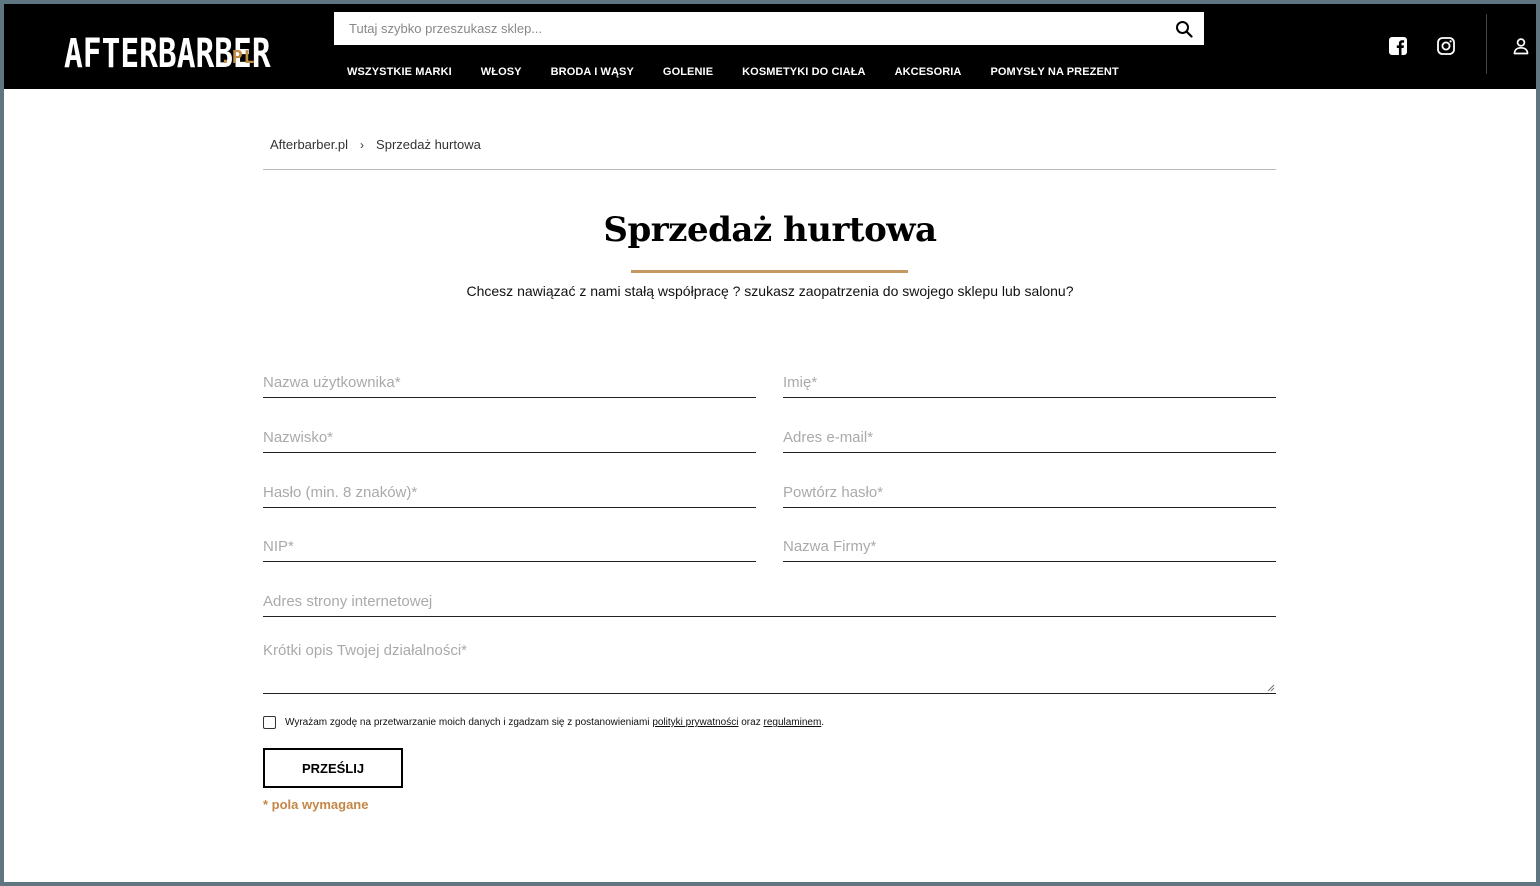 Image resolution: width=1540 pixels, height=886 pixels. Describe the element at coordinates (1486, 44) in the screenshot. I see `header-divider` at that location.